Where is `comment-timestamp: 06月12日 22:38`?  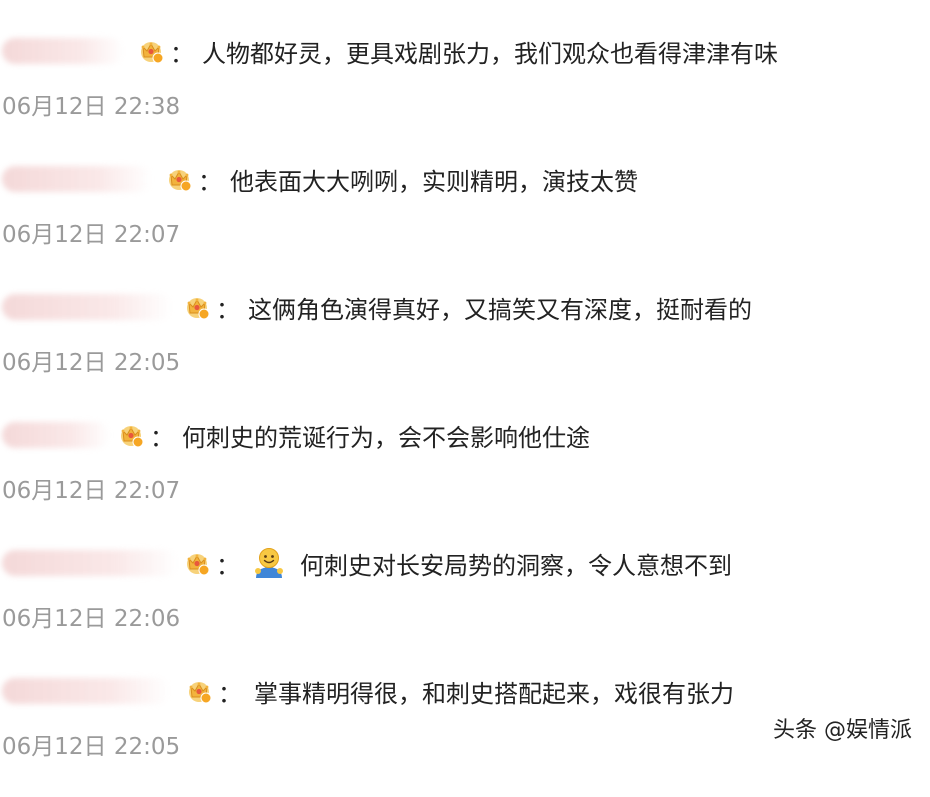 comment-timestamp: 06月12日 22:38 is located at coordinates (91, 107).